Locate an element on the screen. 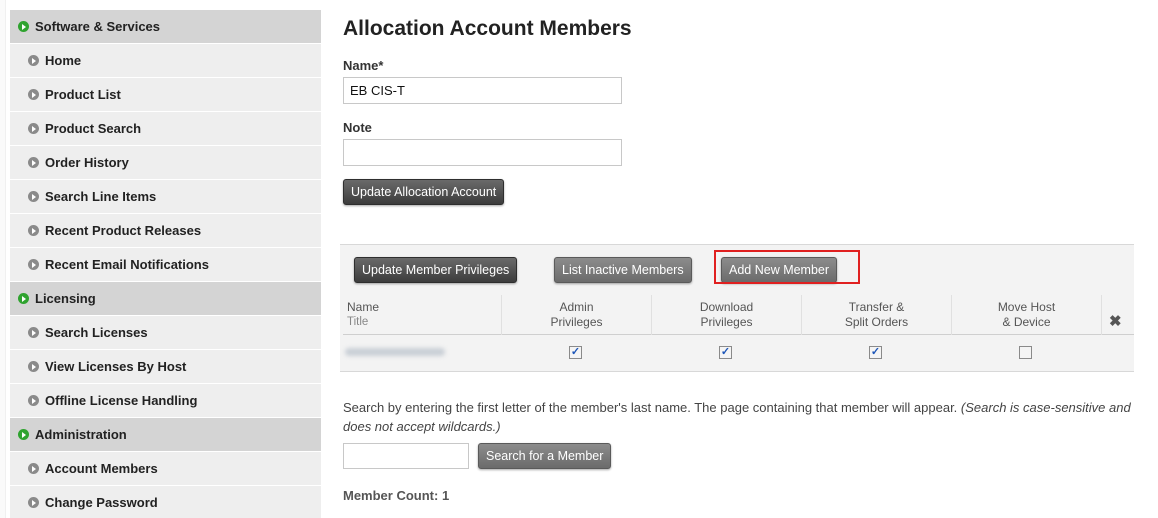  name-input is located at coordinates (482, 90).